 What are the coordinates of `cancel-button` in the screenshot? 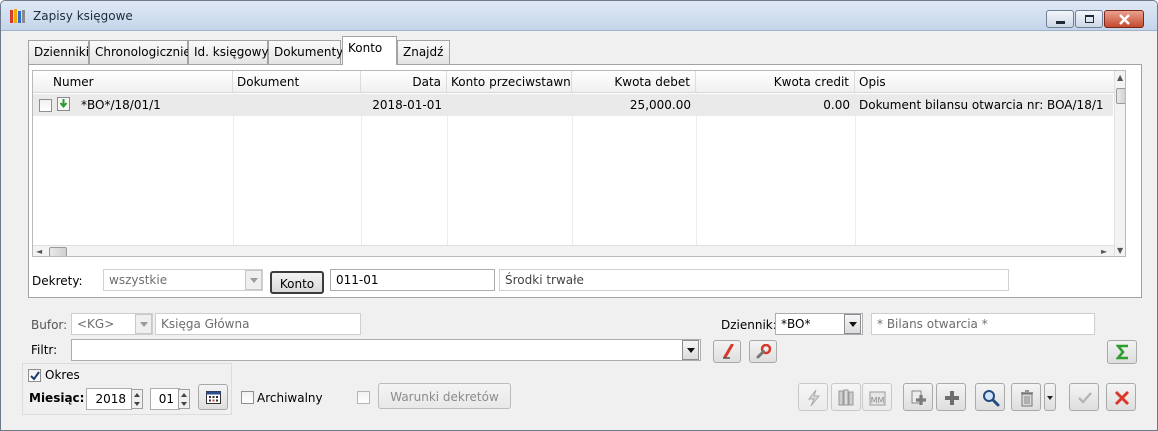 It's located at (1121, 397).